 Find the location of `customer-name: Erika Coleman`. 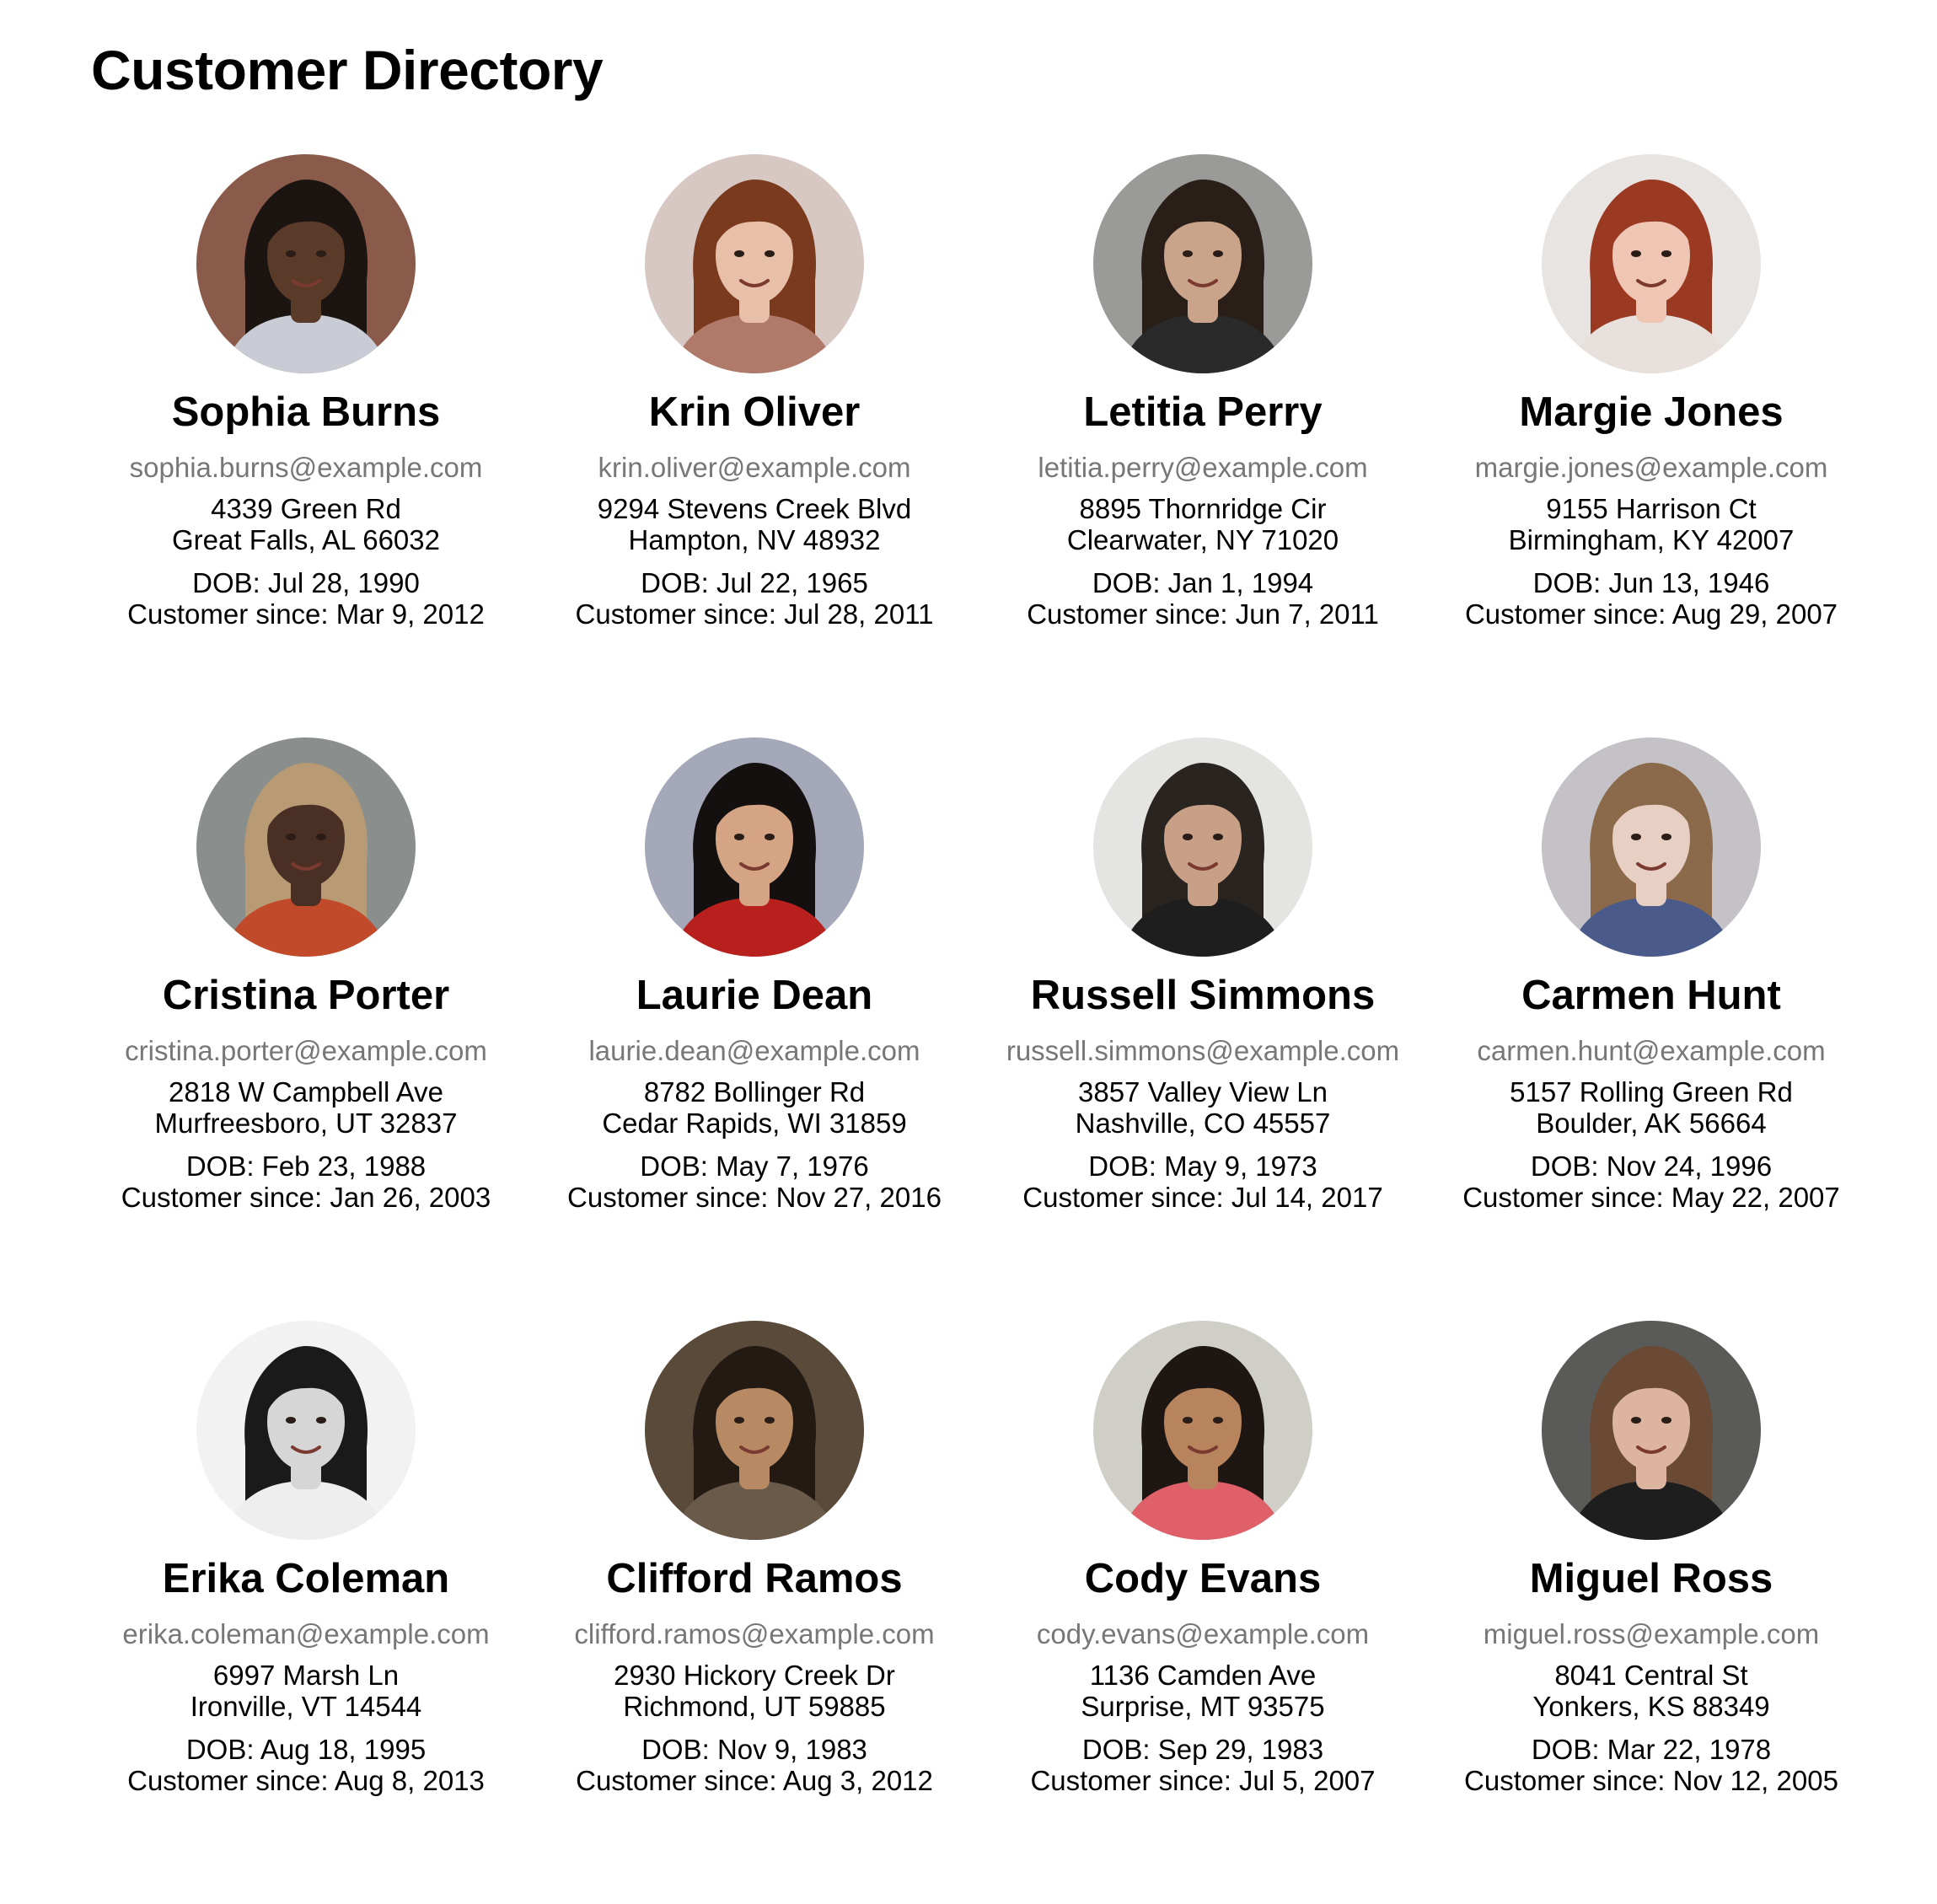

customer-name: Erika Coleman is located at coordinates (306, 1578).